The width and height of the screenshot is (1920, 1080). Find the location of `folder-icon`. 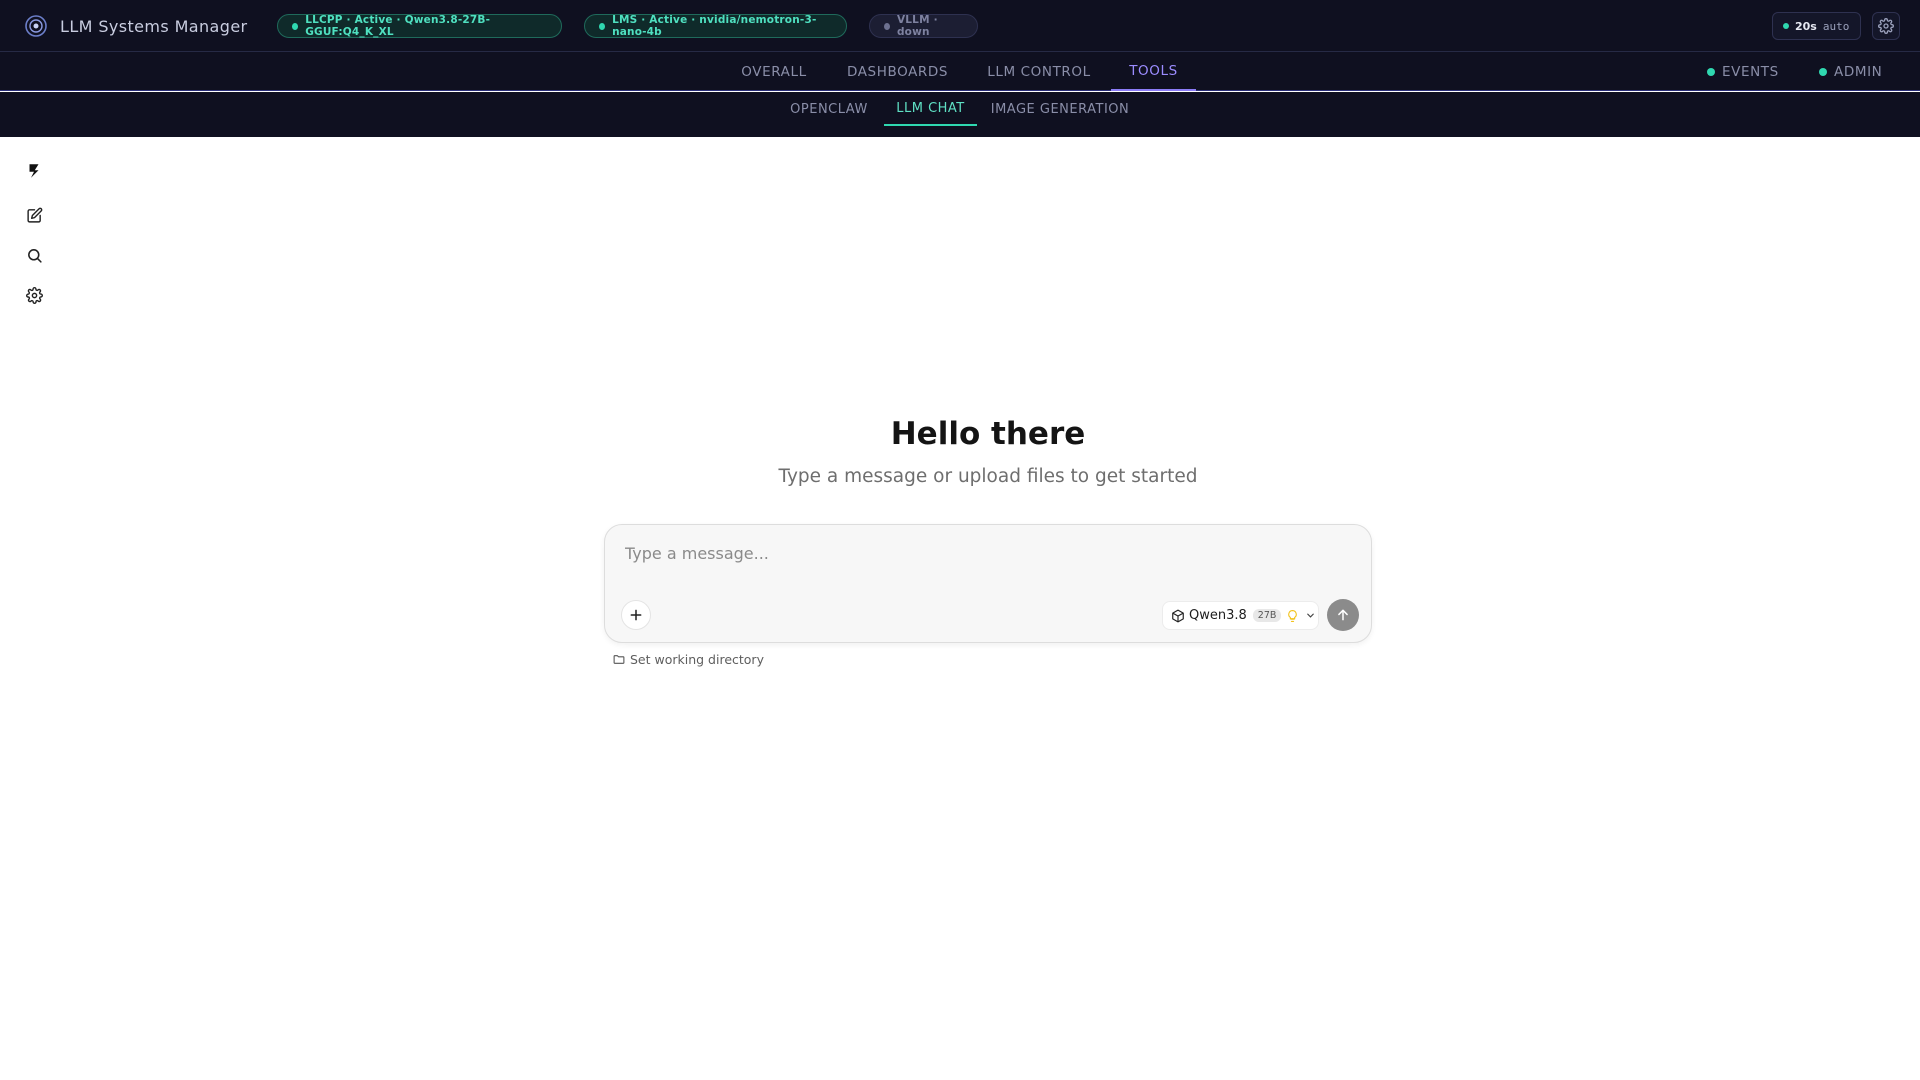

folder-icon is located at coordinates (619, 659).